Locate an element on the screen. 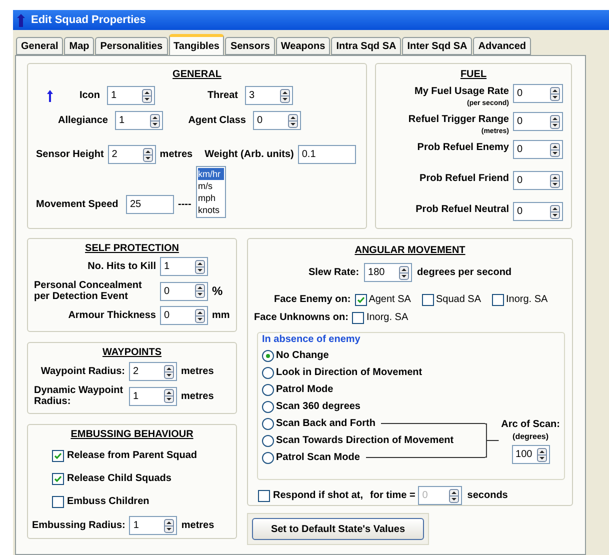 This screenshot has width=609, height=555. arrow-icon is located at coordinates (50, 96).